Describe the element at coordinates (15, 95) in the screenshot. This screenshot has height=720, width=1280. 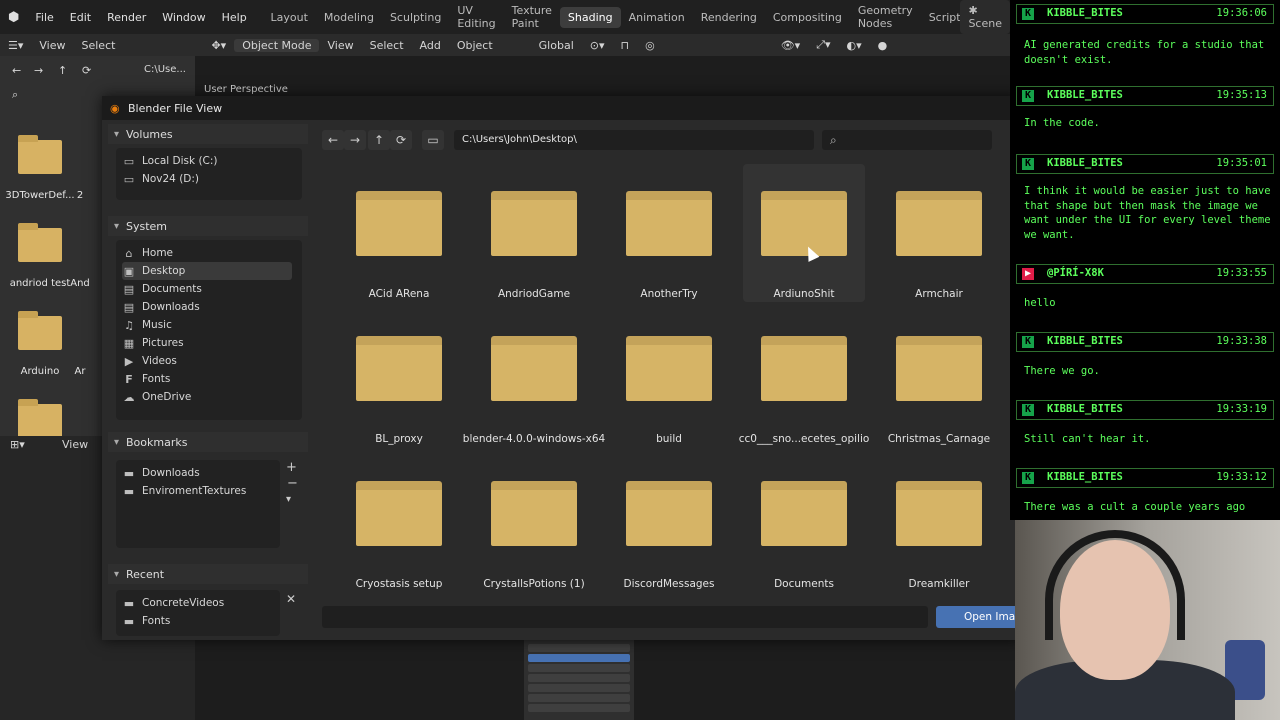
I see `bg-search-icon: ⌕` at that location.